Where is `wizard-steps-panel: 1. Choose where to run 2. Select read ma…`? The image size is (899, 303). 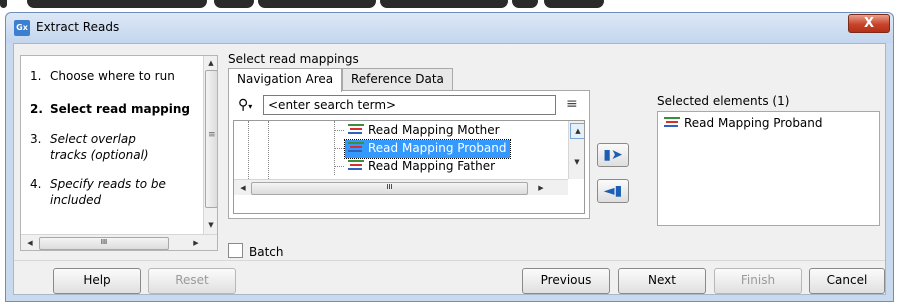
wizard-steps-panel: 1. Choose where to run 2. Select read ma… is located at coordinates (119, 153).